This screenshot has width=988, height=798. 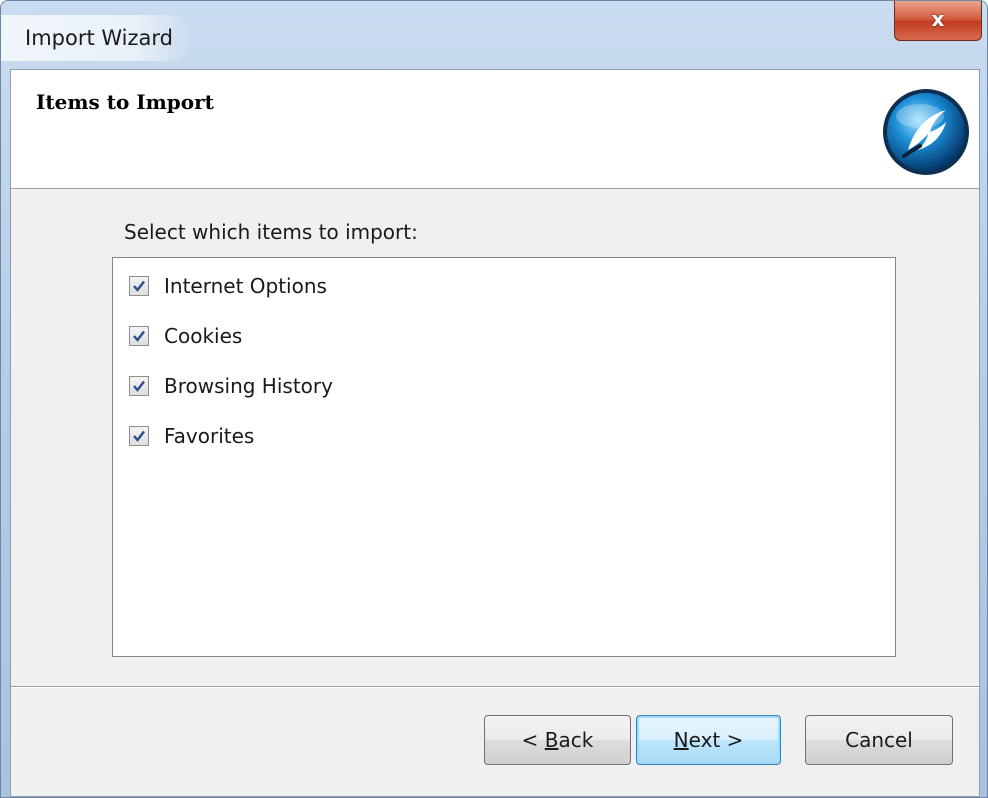 I want to click on footer-divider, so click(x=495, y=687).